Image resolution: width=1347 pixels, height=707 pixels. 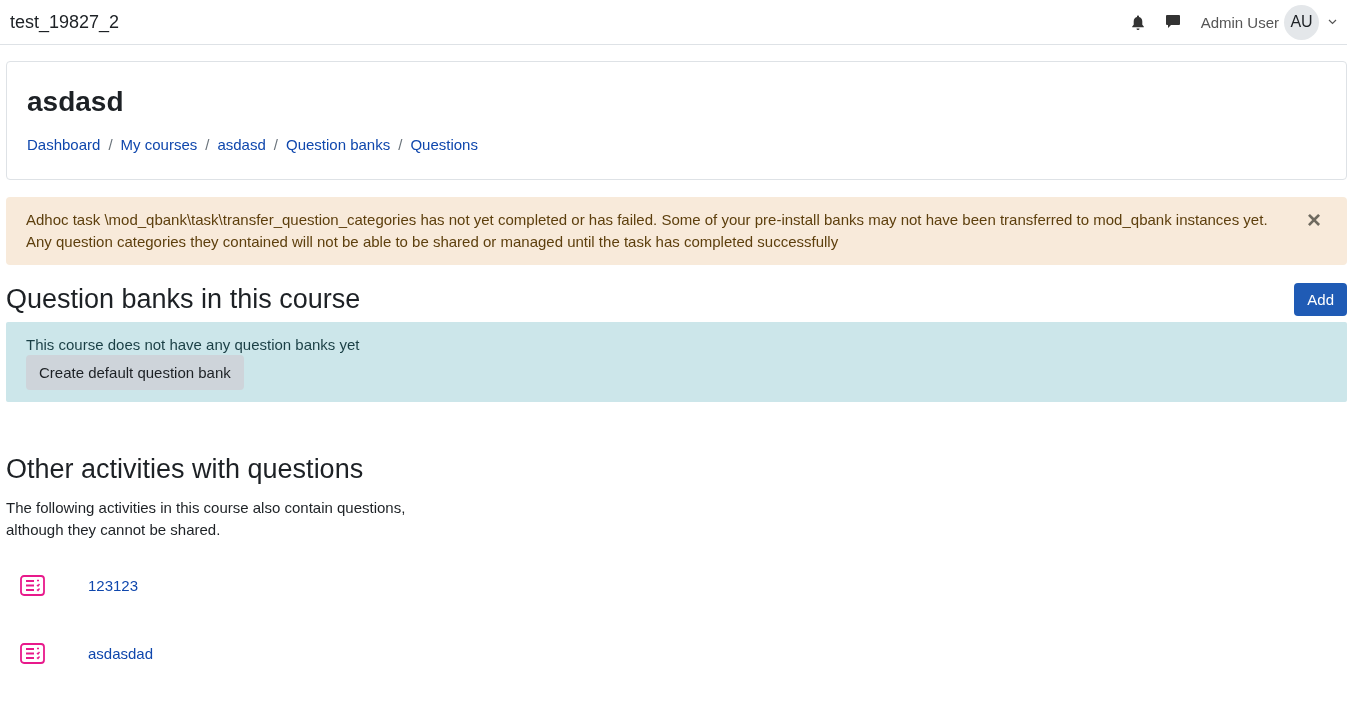 I want to click on breadcrumb-link: Question banks, so click(x=338, y=144).